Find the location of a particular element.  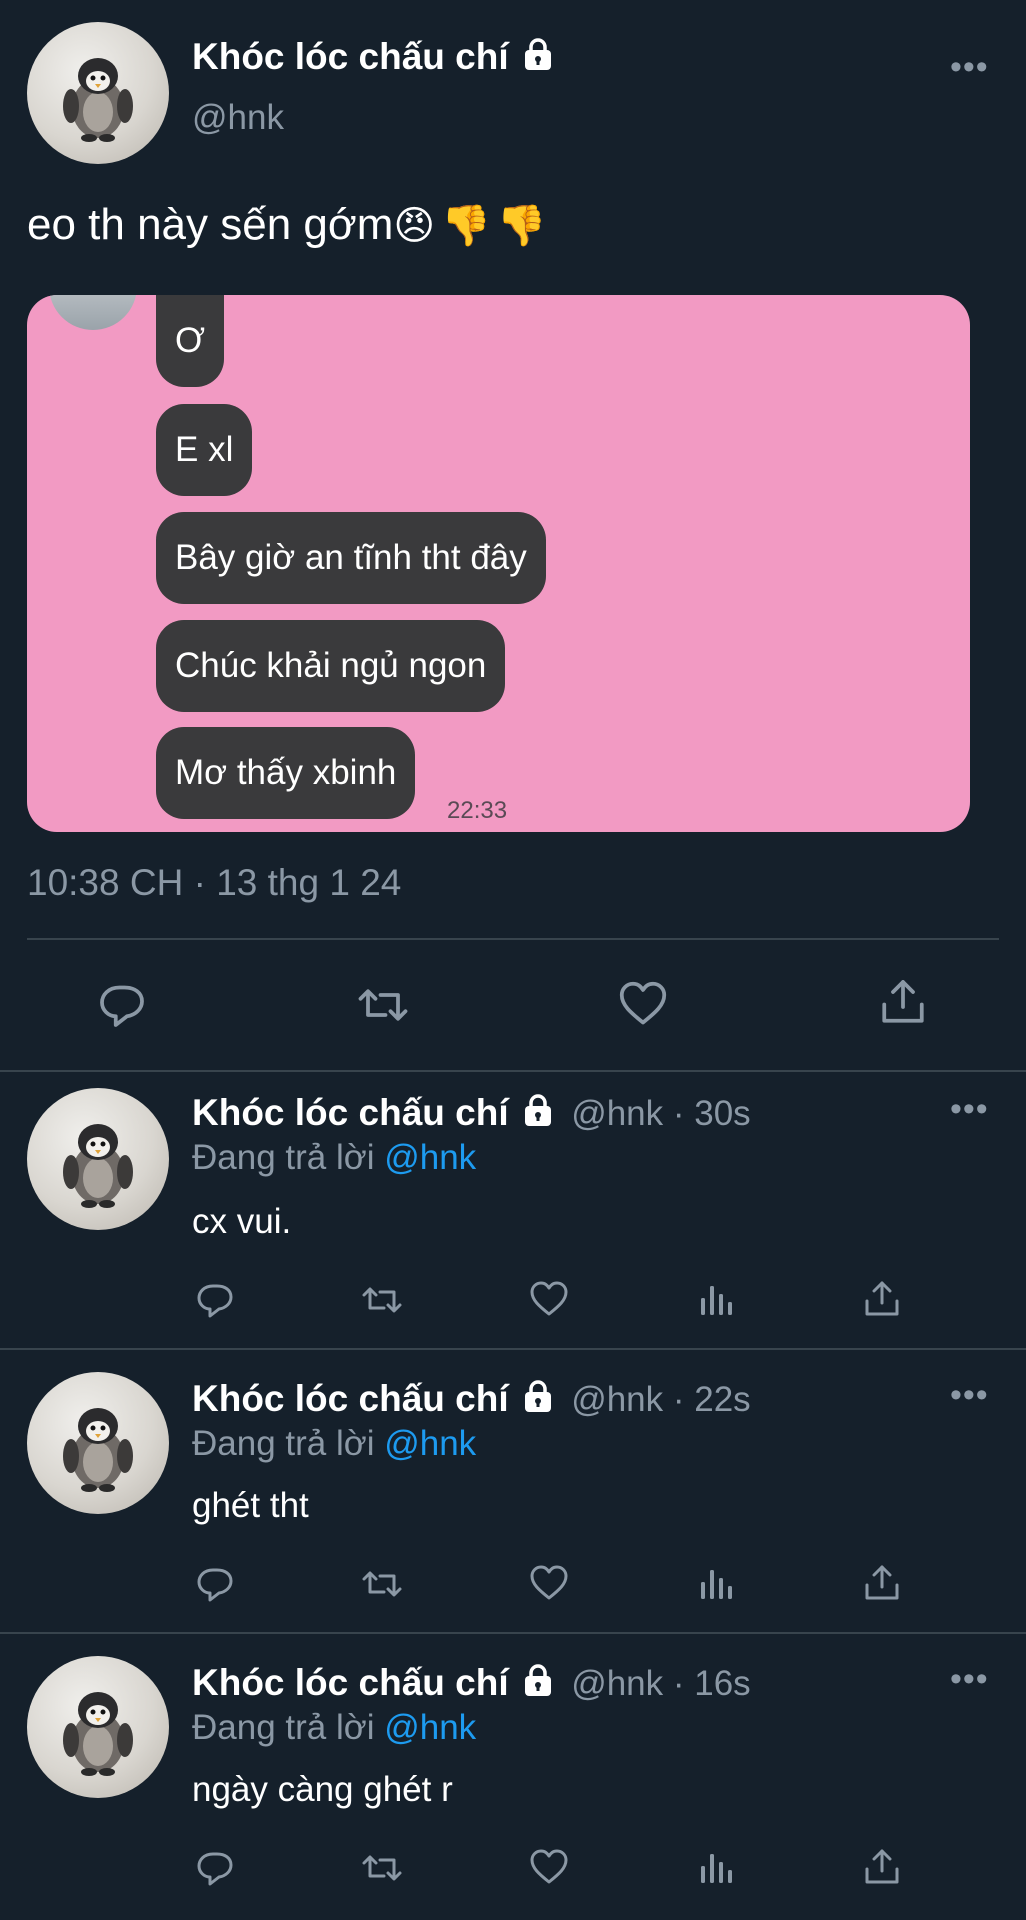

reply-text: cx vui. is located at coordinates (242, 1221).